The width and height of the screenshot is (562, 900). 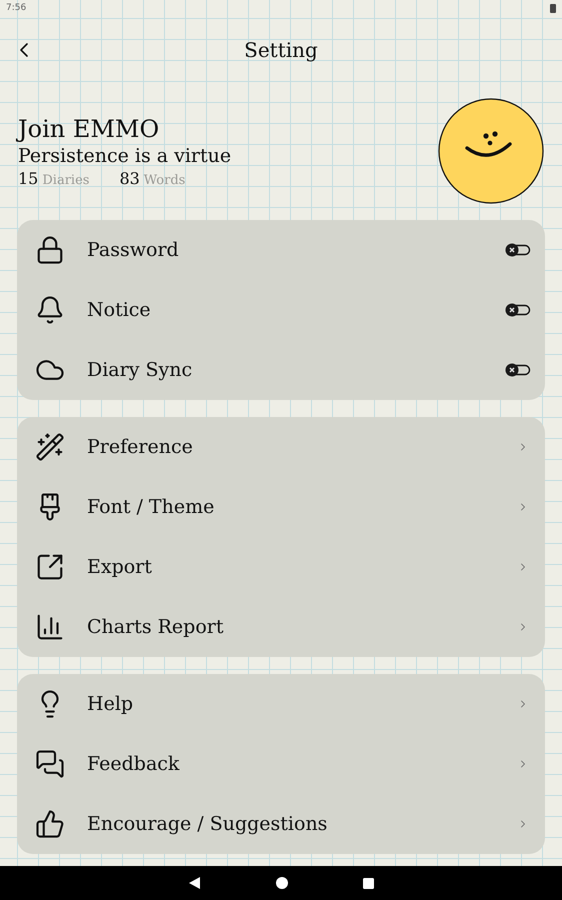 I want to click on bar-chart-icon, so click(x=50, y=627).